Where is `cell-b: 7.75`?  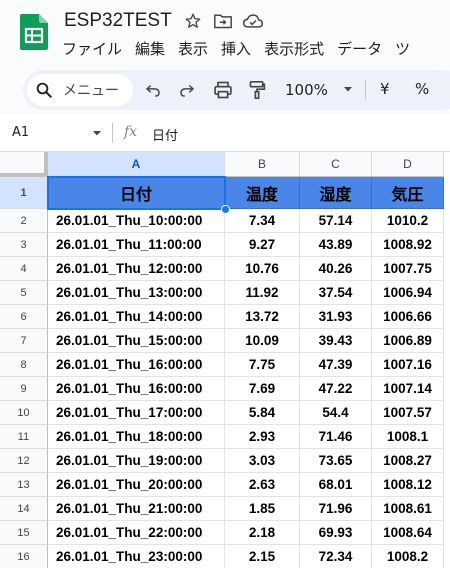 cell-b: 7.75 is located at coordinates (262, 365).